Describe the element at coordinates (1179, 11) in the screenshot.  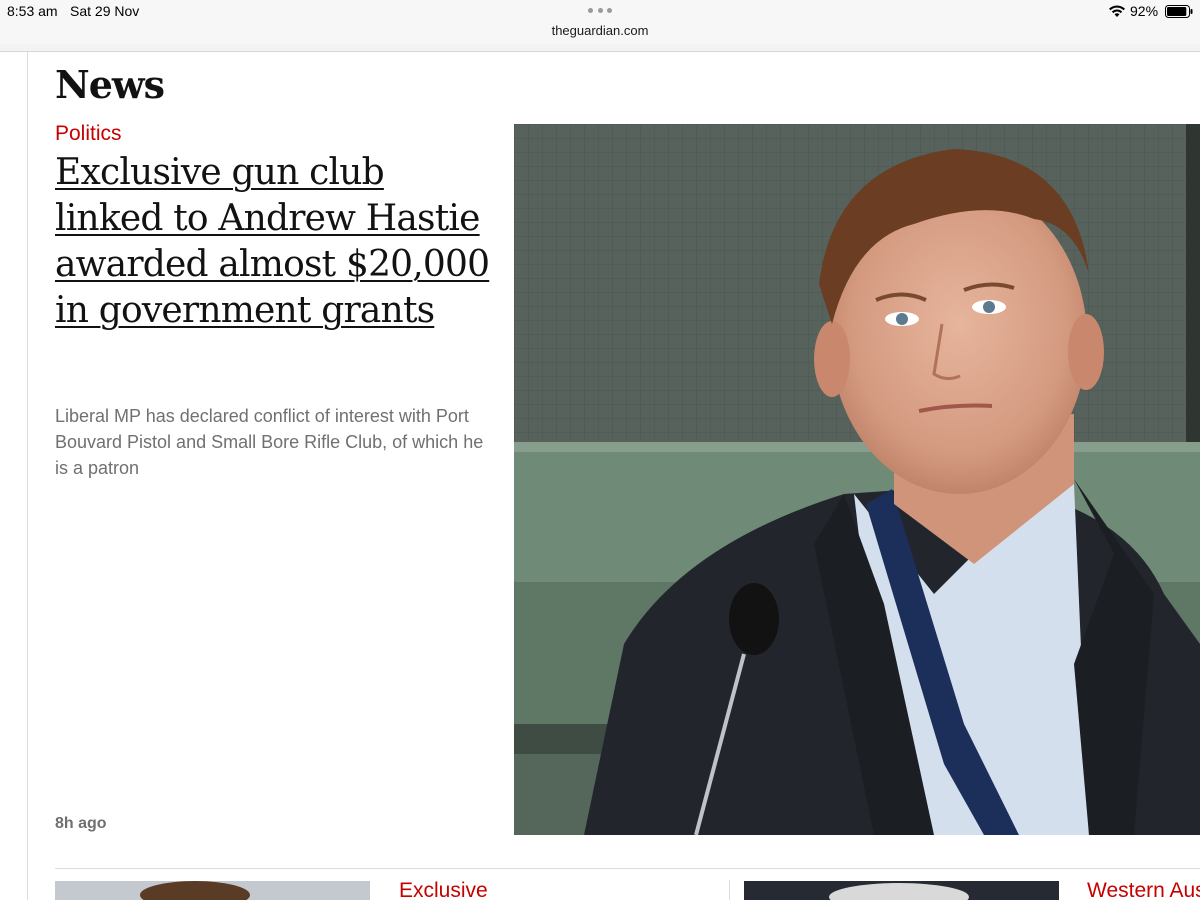
I see `battery-icon` at that location.